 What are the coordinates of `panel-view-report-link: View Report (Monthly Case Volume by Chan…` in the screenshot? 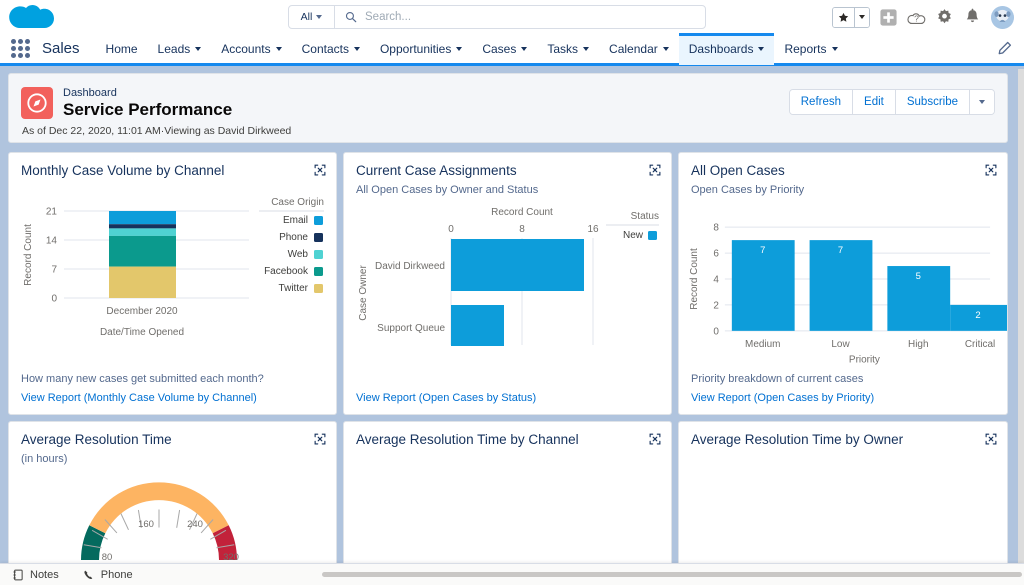 It's located at (139, 398).